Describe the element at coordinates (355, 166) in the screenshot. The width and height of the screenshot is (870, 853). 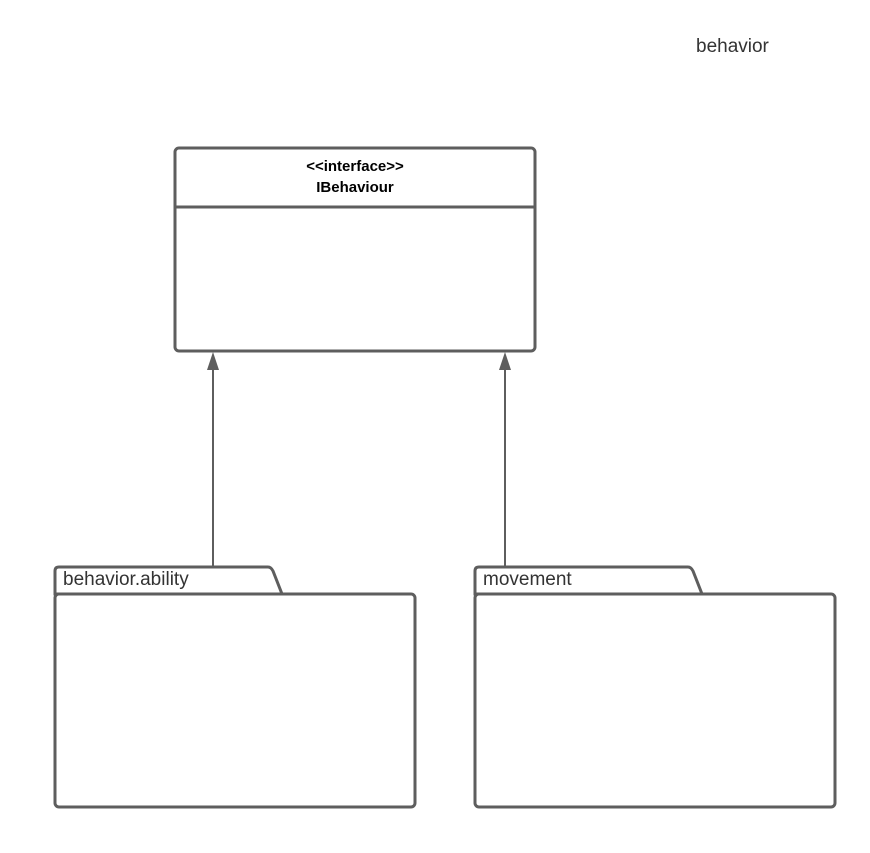
I see `interface-stereotype: <<interface>>` at that location.